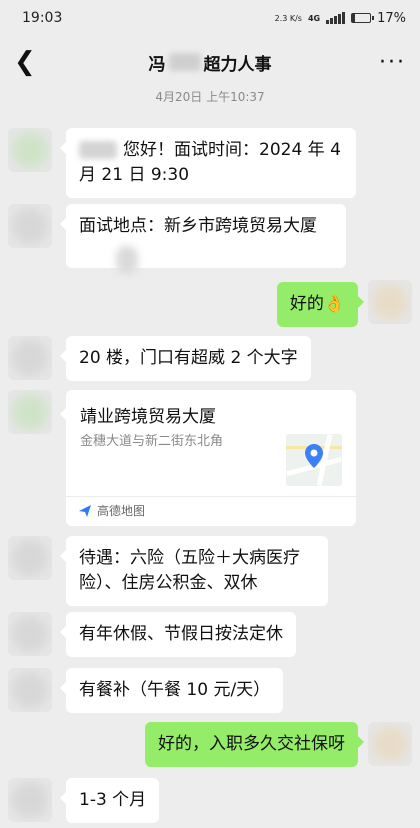  I want to click on amap-logo-icon, so click(85, 510).